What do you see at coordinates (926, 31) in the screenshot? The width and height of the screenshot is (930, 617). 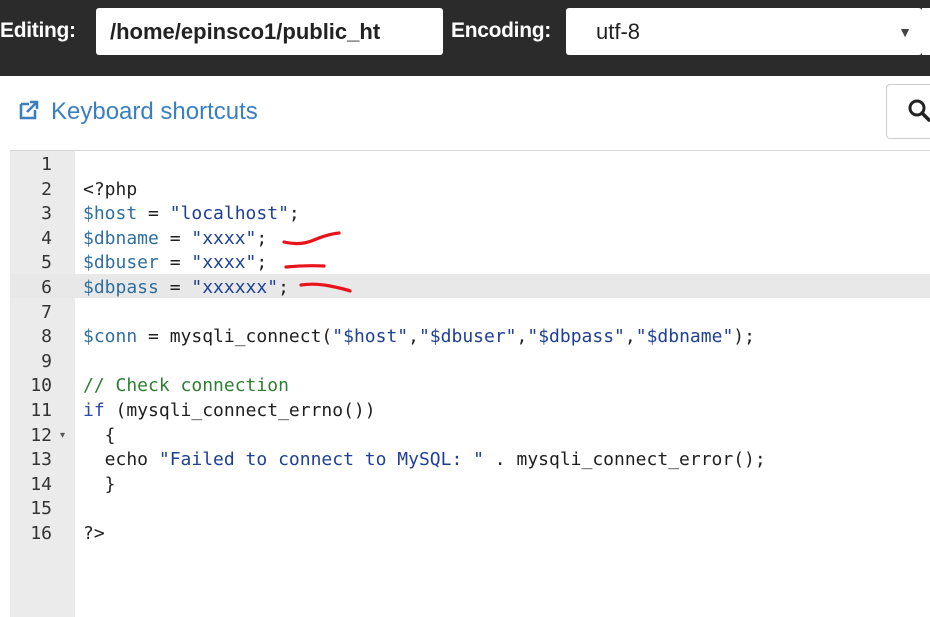 I see `toolbar-field-edge` at bounding box center [926, 31].